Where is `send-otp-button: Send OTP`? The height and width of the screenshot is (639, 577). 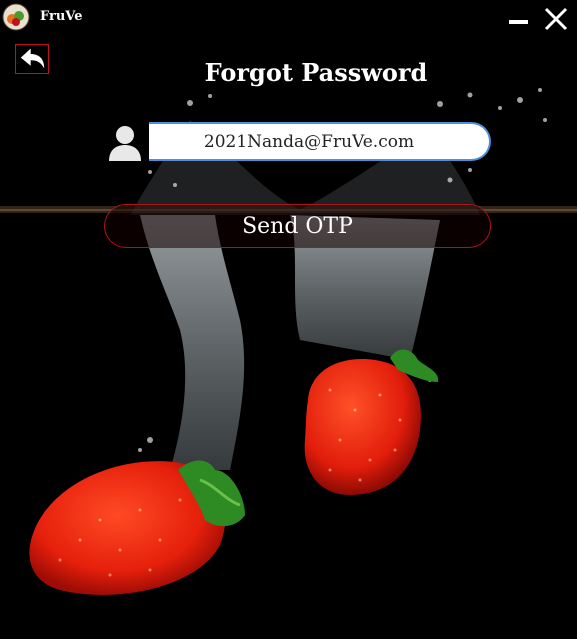 send-otp-button: Send OTP is located at coordinates (297, 226).